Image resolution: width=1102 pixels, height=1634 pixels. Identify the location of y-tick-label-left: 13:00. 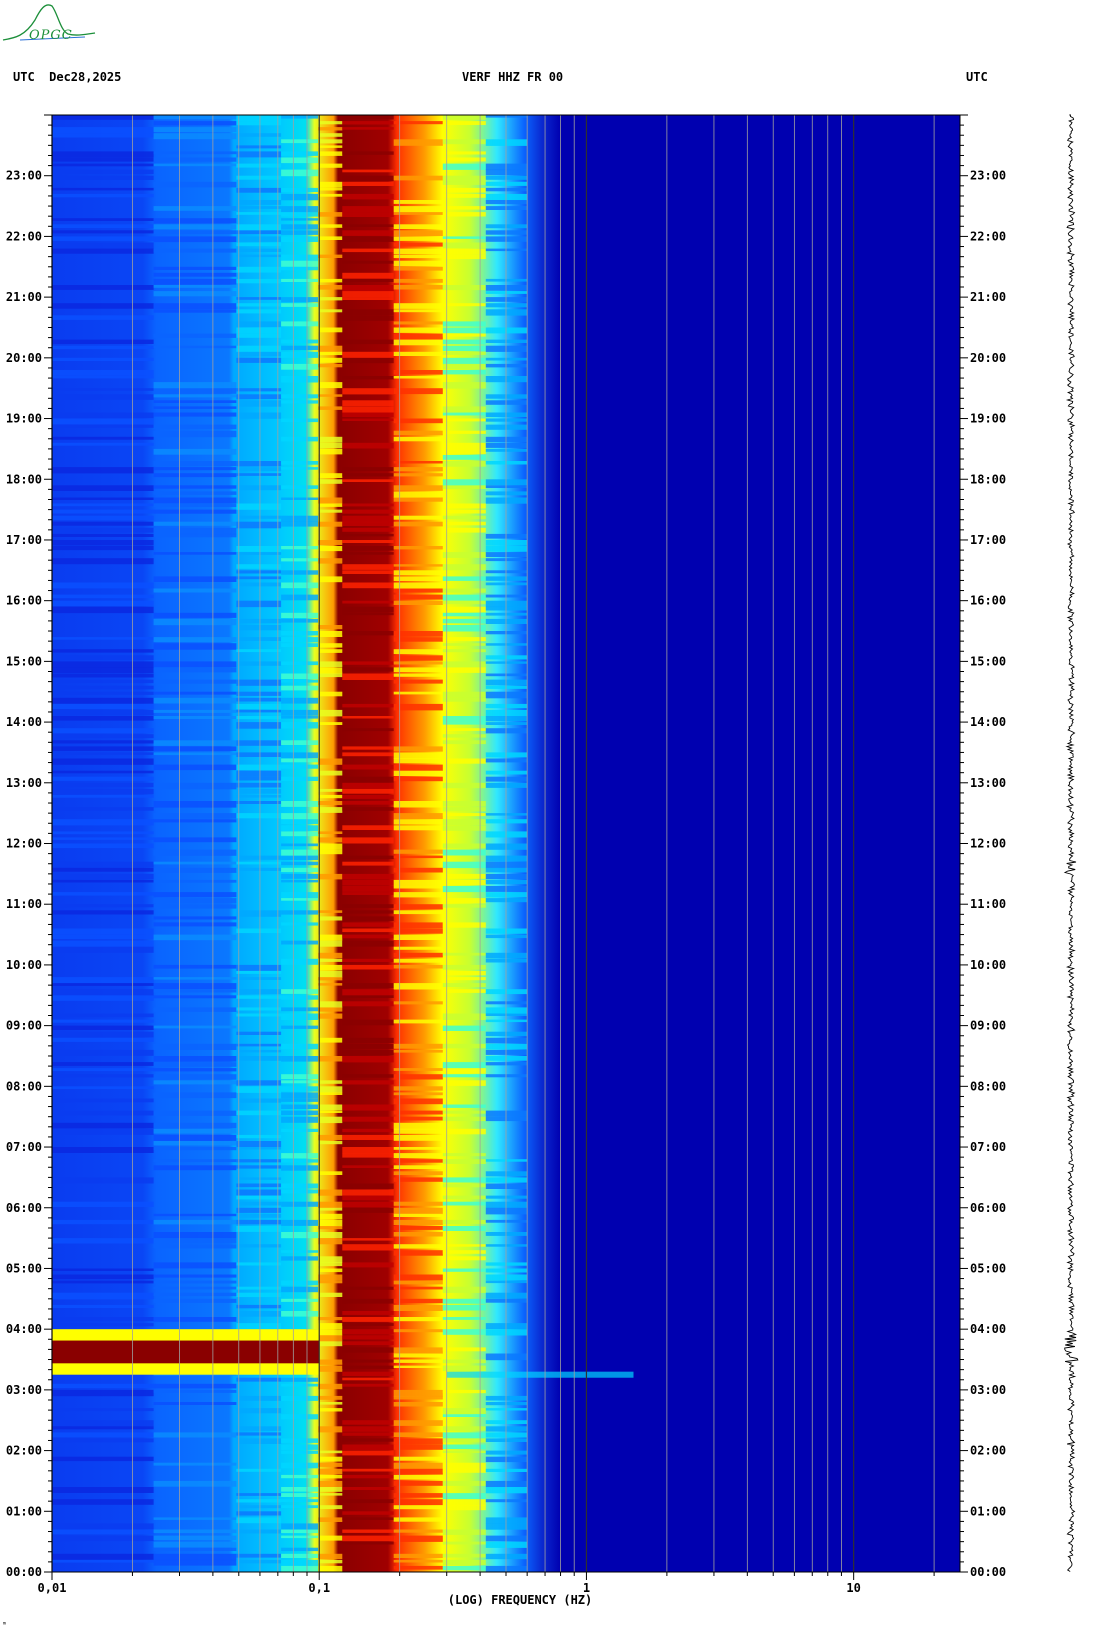
(24, 783).